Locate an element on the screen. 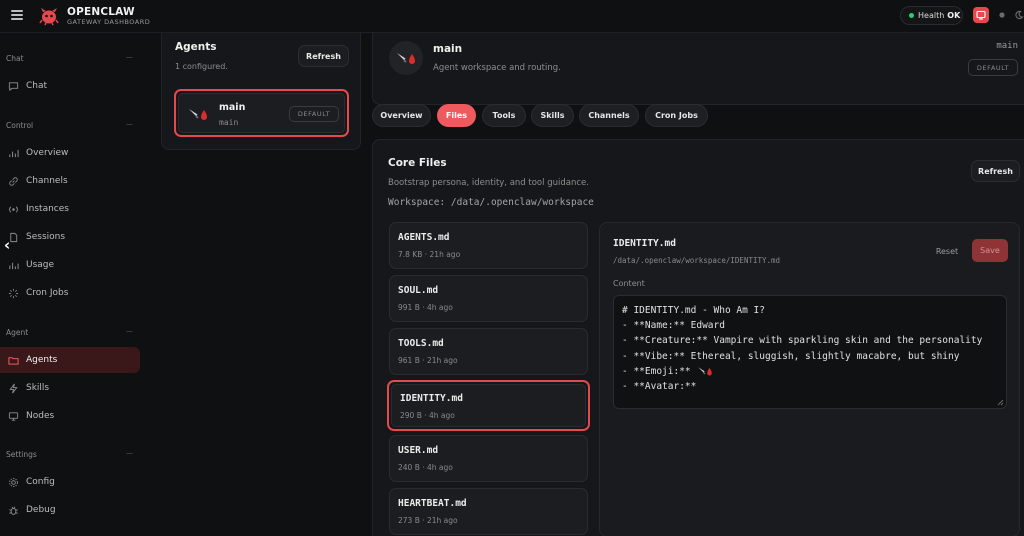  sidebar-item-config: Config is located at coordinates (70, 482).